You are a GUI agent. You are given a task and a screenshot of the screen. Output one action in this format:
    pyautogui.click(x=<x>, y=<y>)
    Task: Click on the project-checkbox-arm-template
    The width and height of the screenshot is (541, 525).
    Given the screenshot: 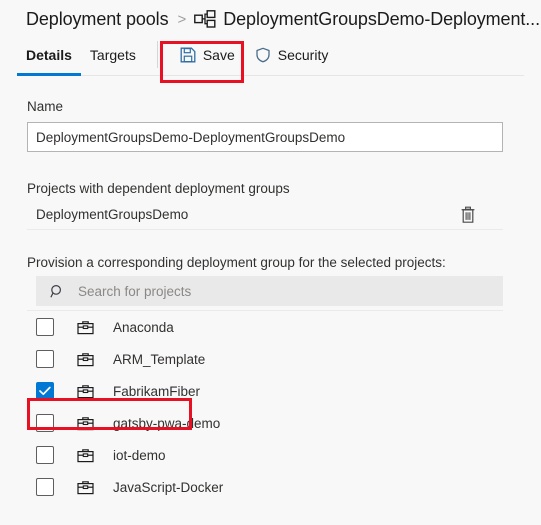 What is the action you would take?
    pyautogui.click(x=45, y=359)
    